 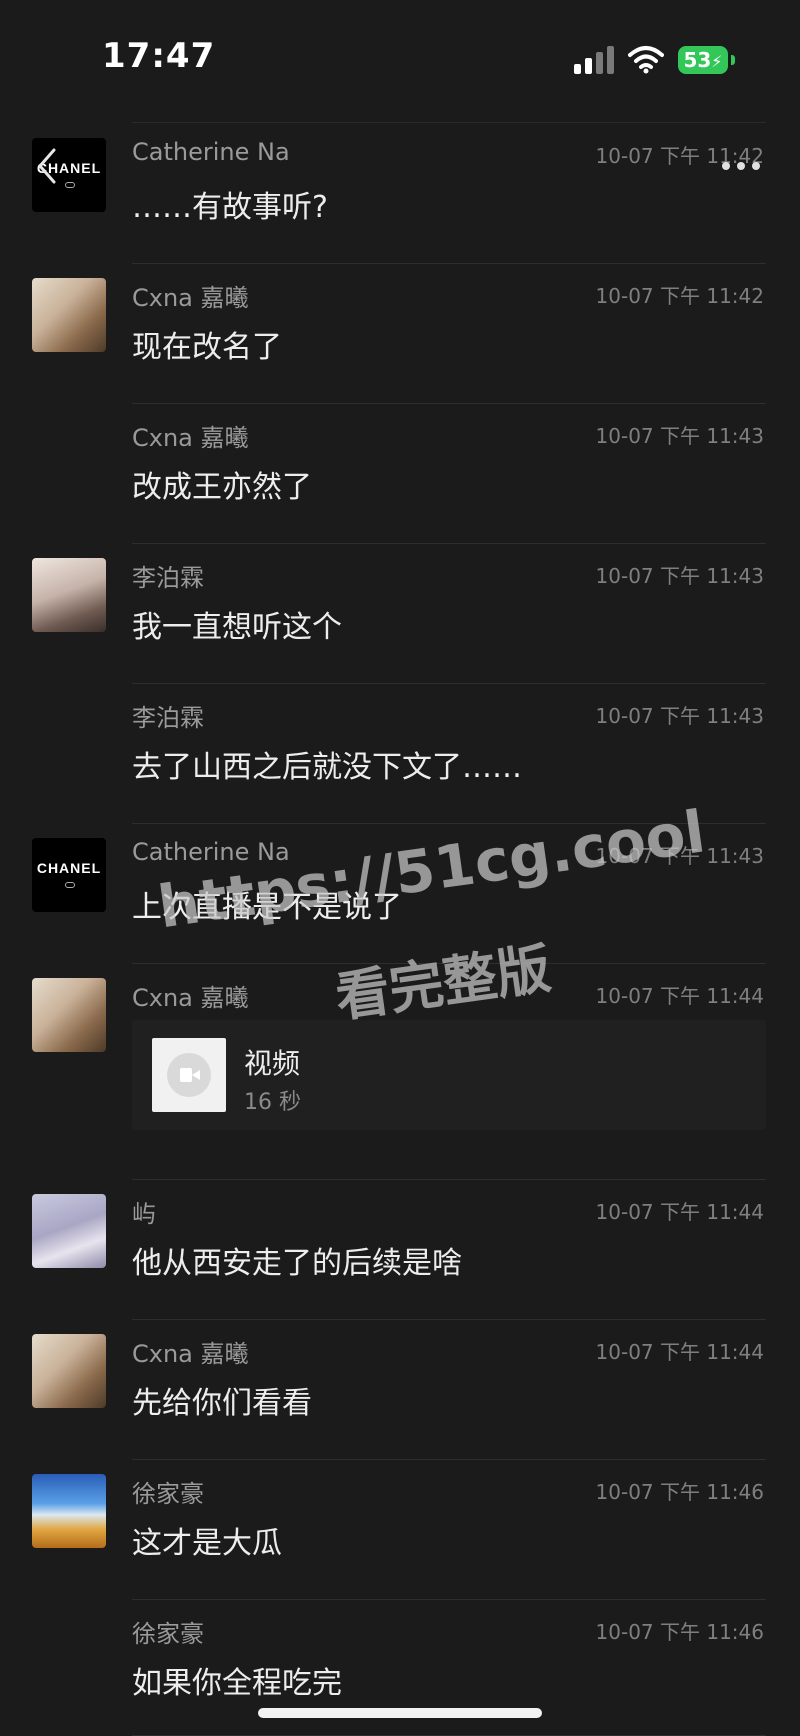 What do you see at coordinates (237, 1683) in the screenshot?
I see `message-text: 如果你全程吃完` at bounding box center [237, 1683].